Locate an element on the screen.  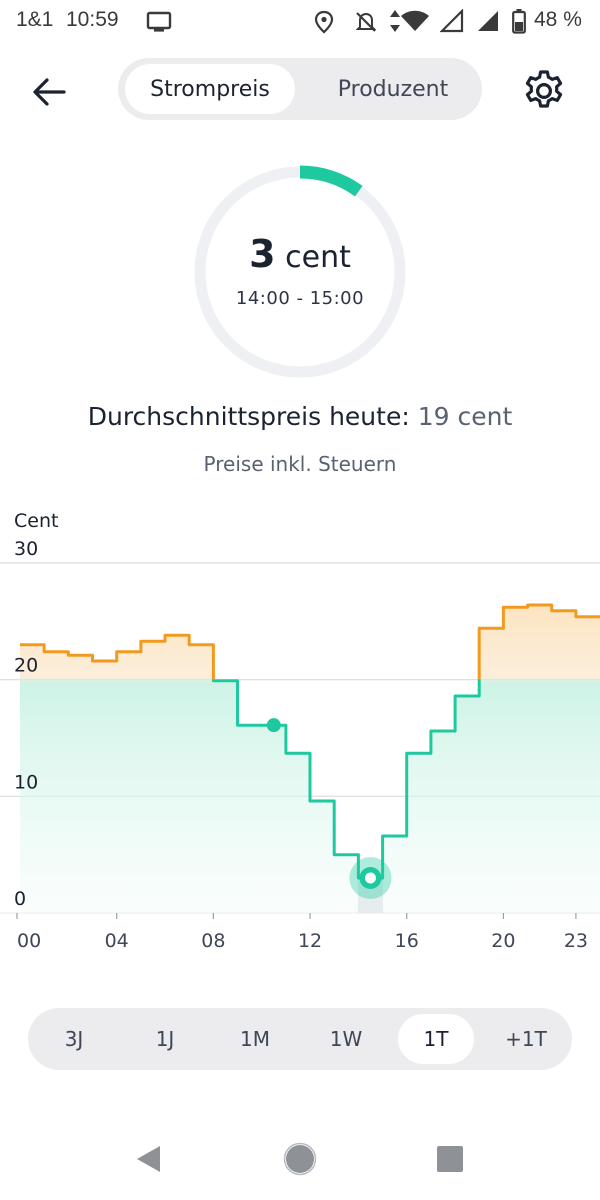
back-arrow-icon is located at coordinates (50, 92).